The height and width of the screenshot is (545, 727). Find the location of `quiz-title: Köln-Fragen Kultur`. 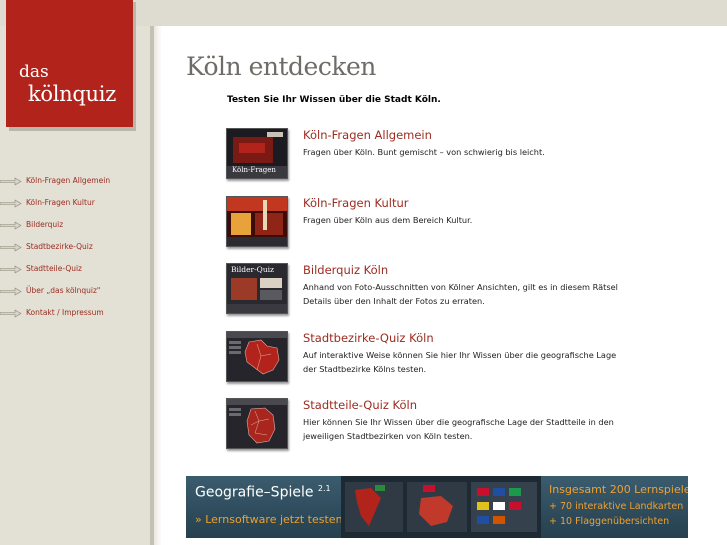

quiz-title: Köln-Fragen Kultur is located at coordinates (356, 203).